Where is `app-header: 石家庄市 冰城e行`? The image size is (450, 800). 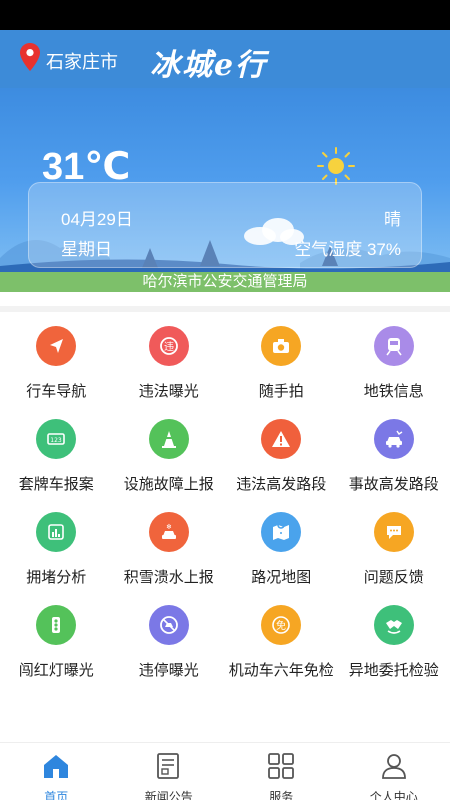 app-header: 石家庄市 冰城e行 is located at coordinates (225, 59).